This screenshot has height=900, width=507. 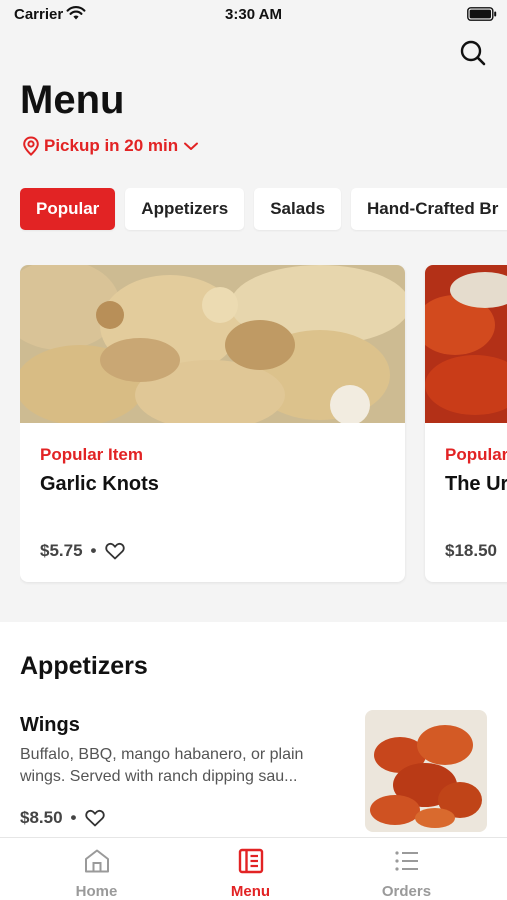 I want to click on tab-orders: Orders, so click(x=406, y=869).